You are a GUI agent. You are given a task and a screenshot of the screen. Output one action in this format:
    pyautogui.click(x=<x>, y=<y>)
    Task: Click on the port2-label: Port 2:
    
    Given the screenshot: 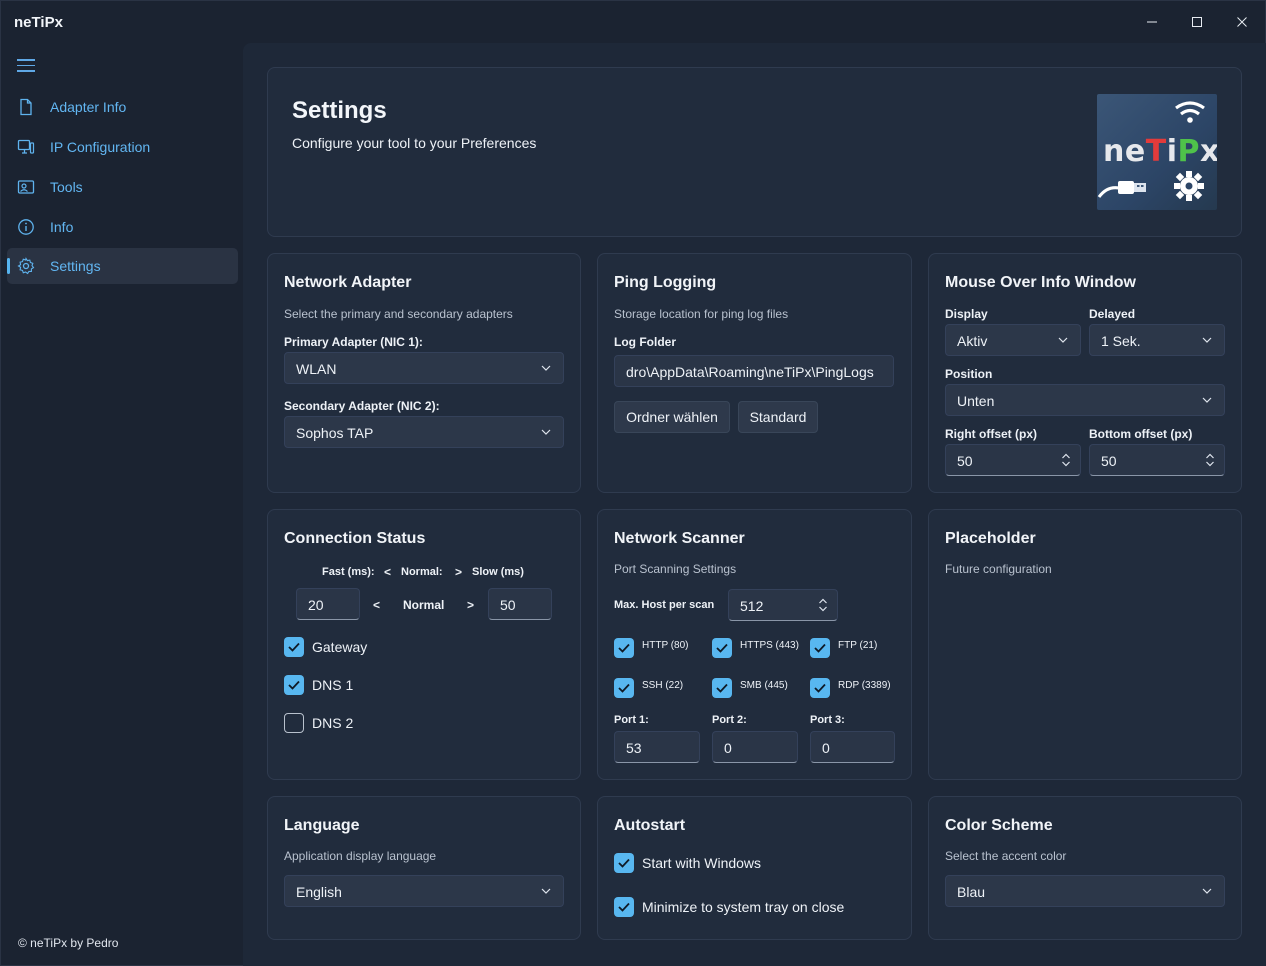 What is the action you would take?
    pyautogui.click(x=729, y=720)
    